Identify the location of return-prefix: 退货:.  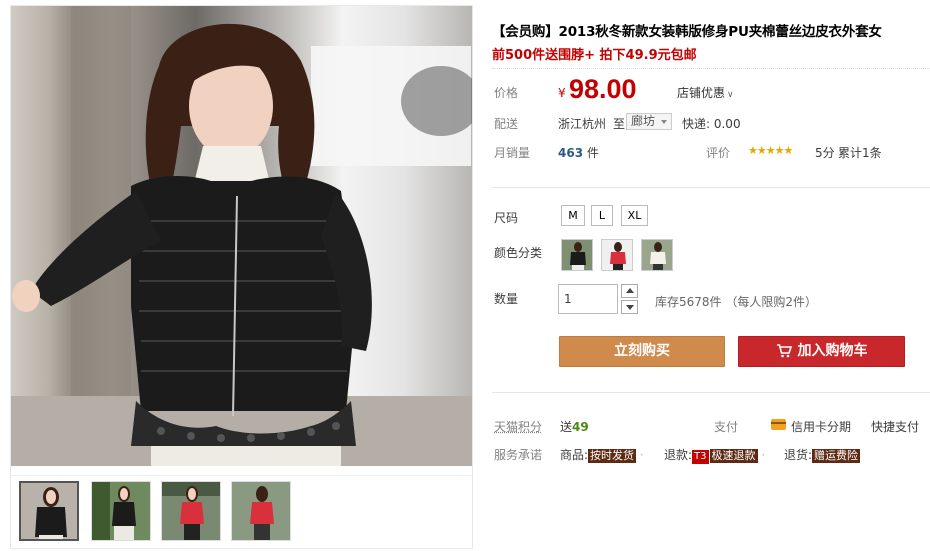
(798, 455).